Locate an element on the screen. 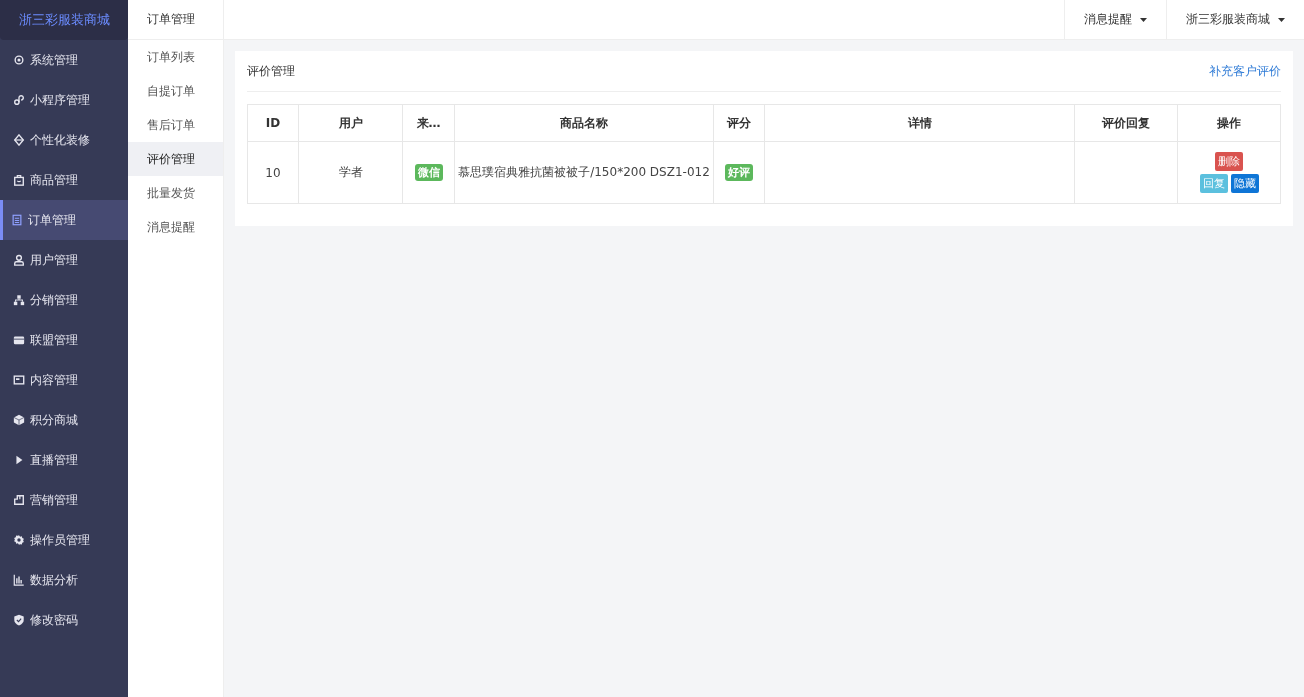  submenu-item: 评价管理 is located at coordinates (175, 159).